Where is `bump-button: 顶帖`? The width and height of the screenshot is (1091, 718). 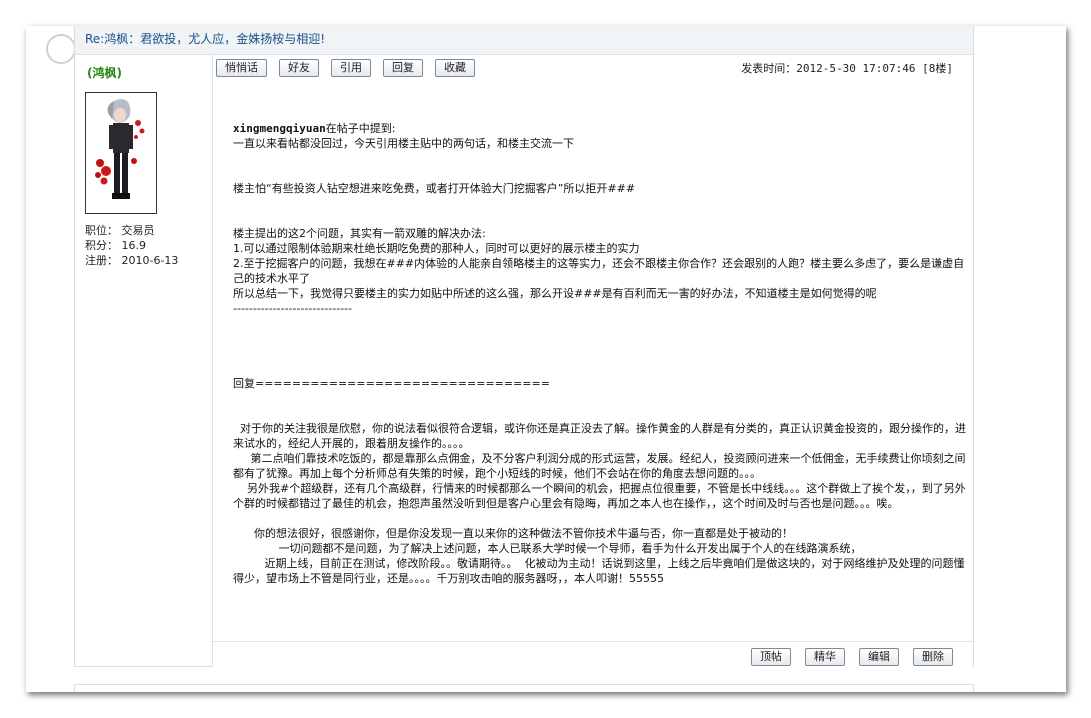
bump-button: 顶帖 is located at coordinates (771, 657).